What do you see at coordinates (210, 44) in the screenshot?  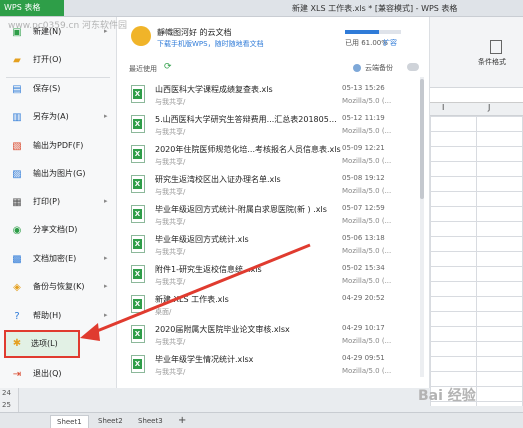 I see `download-mobile-link: 下载手机版WPS，随时随地看文档` at bounding box center [210, 44].